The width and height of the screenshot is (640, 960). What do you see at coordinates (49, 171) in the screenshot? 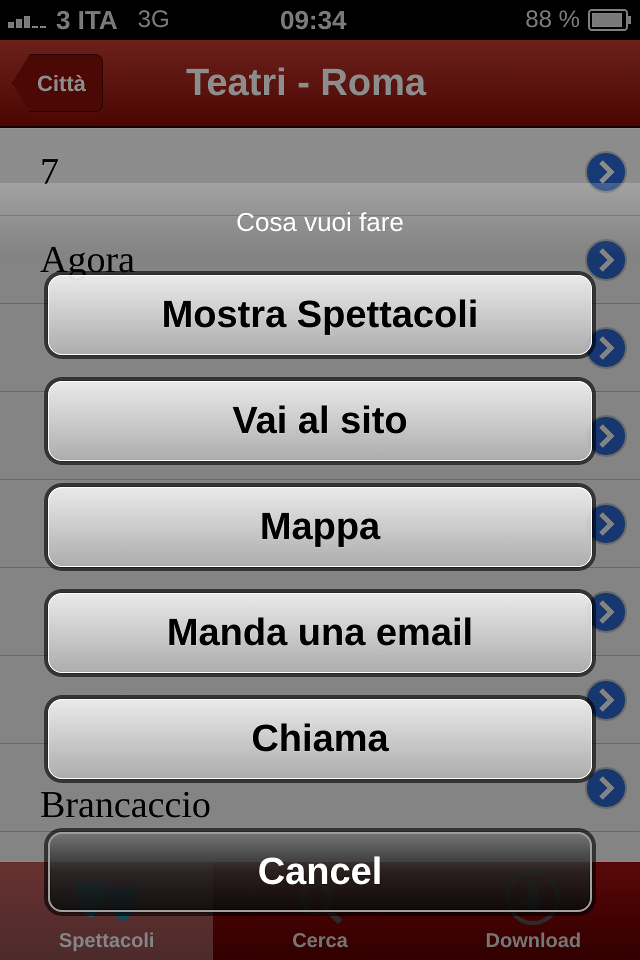
I see `row-title: 7` at bounding box center [49, 171].